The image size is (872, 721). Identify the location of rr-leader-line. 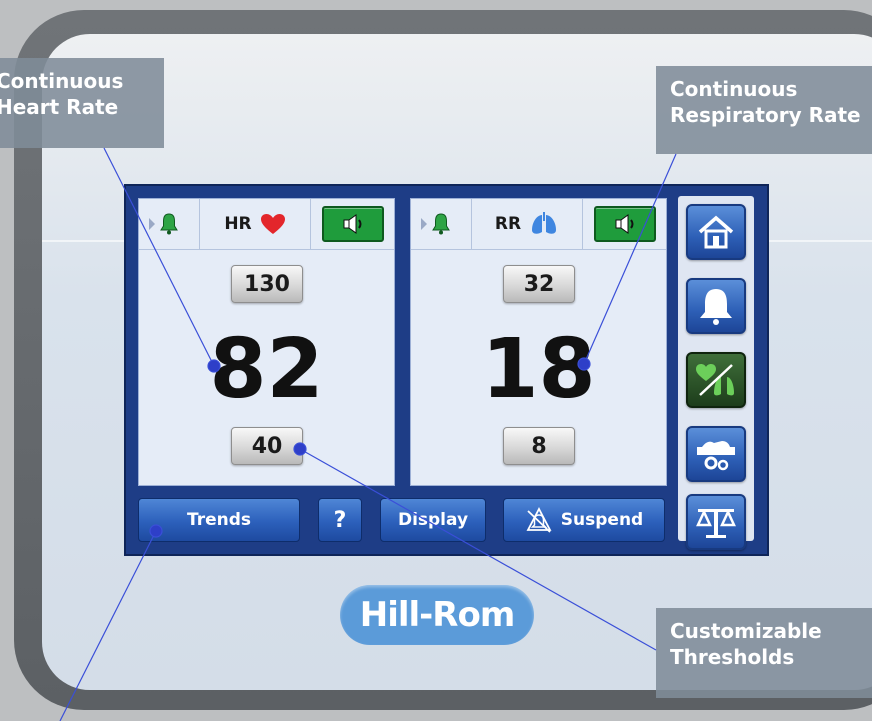
(630, 259).